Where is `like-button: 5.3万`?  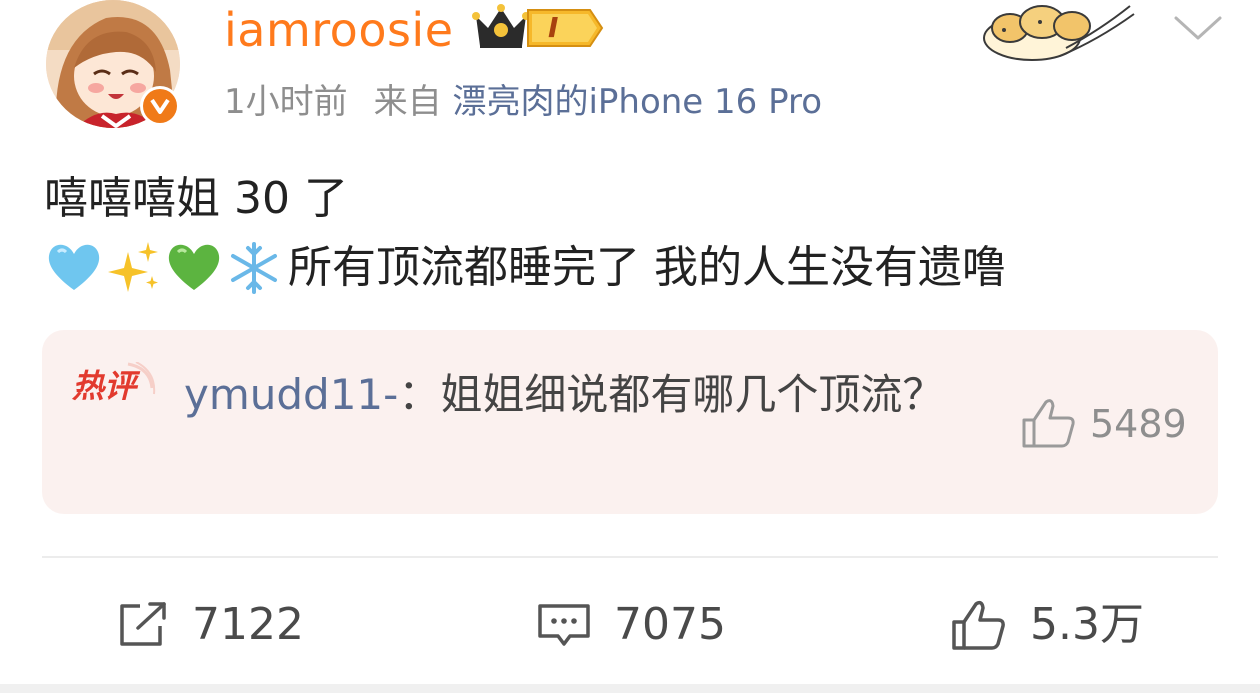
like-button: 5.3万 is located at coordinates (1047, 625).